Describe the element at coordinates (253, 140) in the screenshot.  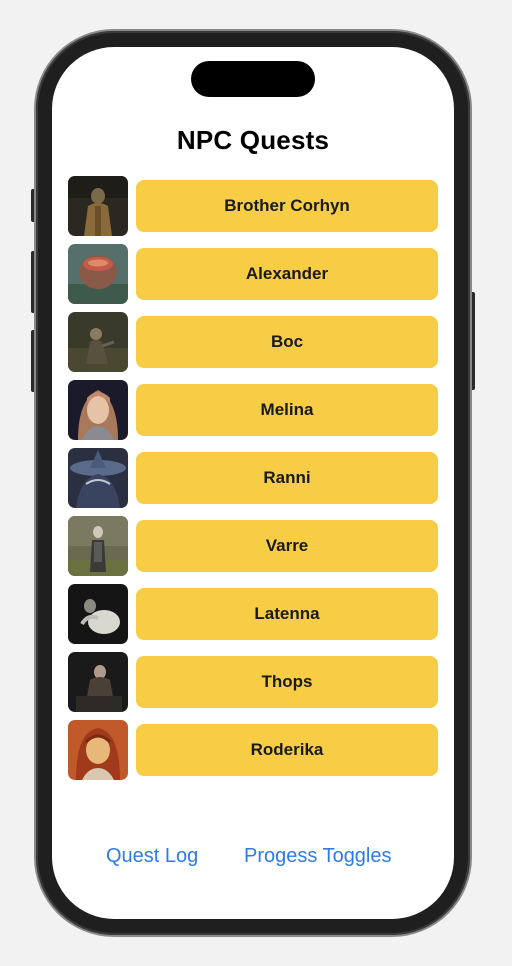
I see `page-title: NPC Quests` at that location.